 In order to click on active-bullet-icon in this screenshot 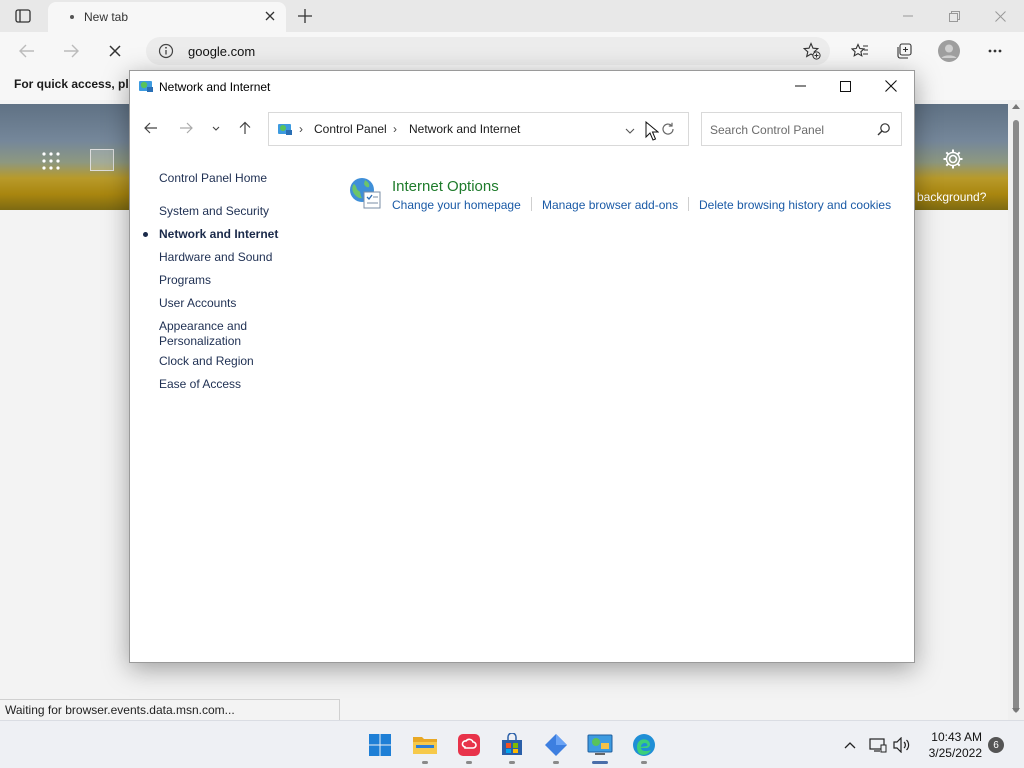, I will do `click(145, 234)`.